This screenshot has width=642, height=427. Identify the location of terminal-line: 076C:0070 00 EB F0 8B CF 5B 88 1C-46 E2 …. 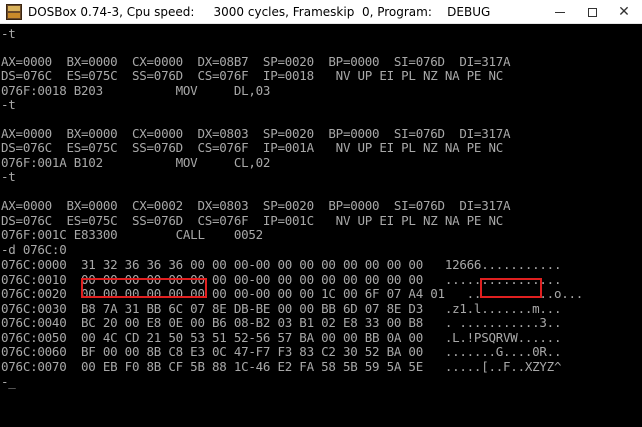
(281, 366).